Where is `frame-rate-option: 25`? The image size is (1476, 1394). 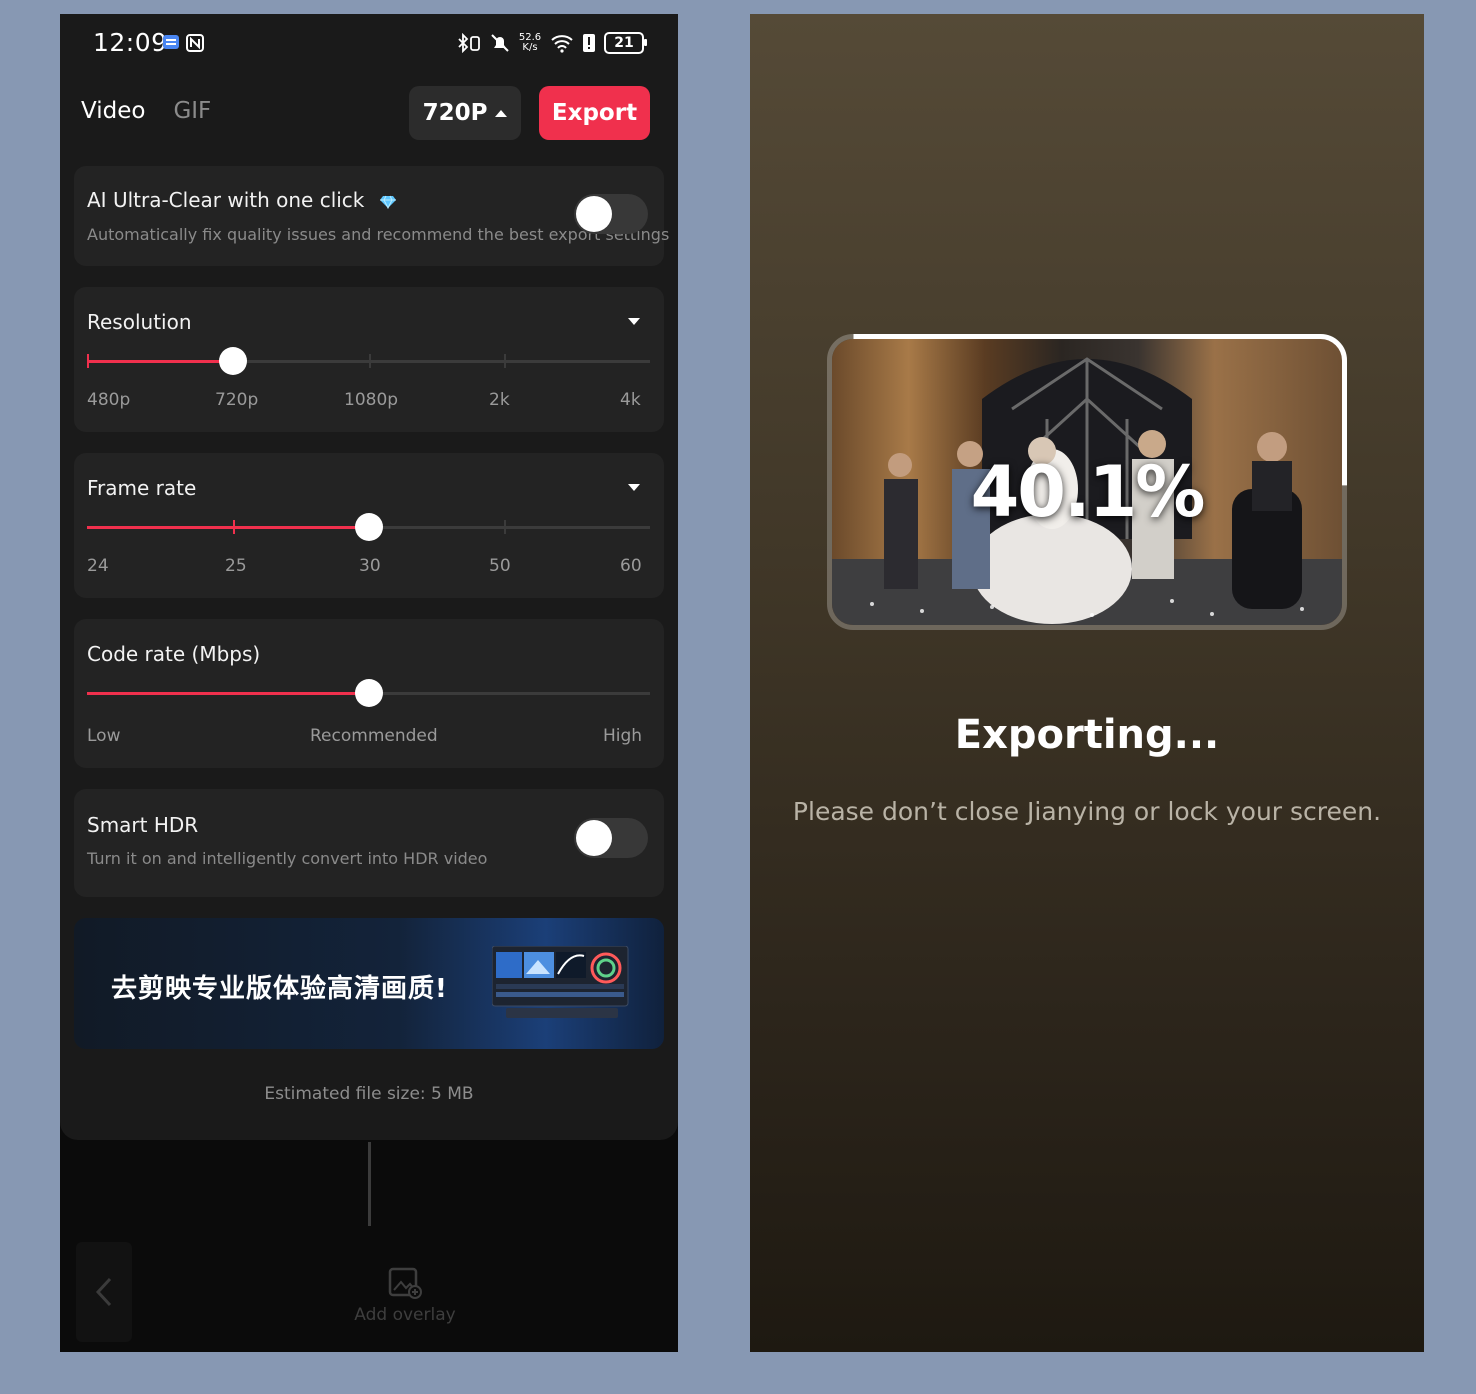 frame-rate-option: 25 is located at coordinates (236, 566).